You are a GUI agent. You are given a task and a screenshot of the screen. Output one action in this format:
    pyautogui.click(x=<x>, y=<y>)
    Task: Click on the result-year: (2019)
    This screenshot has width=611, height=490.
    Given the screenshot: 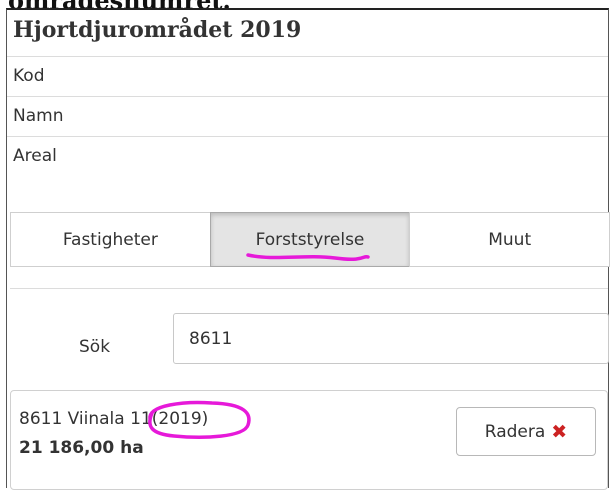 What is the action you would take?
    pyautogui.click(x=199, y=419)
    